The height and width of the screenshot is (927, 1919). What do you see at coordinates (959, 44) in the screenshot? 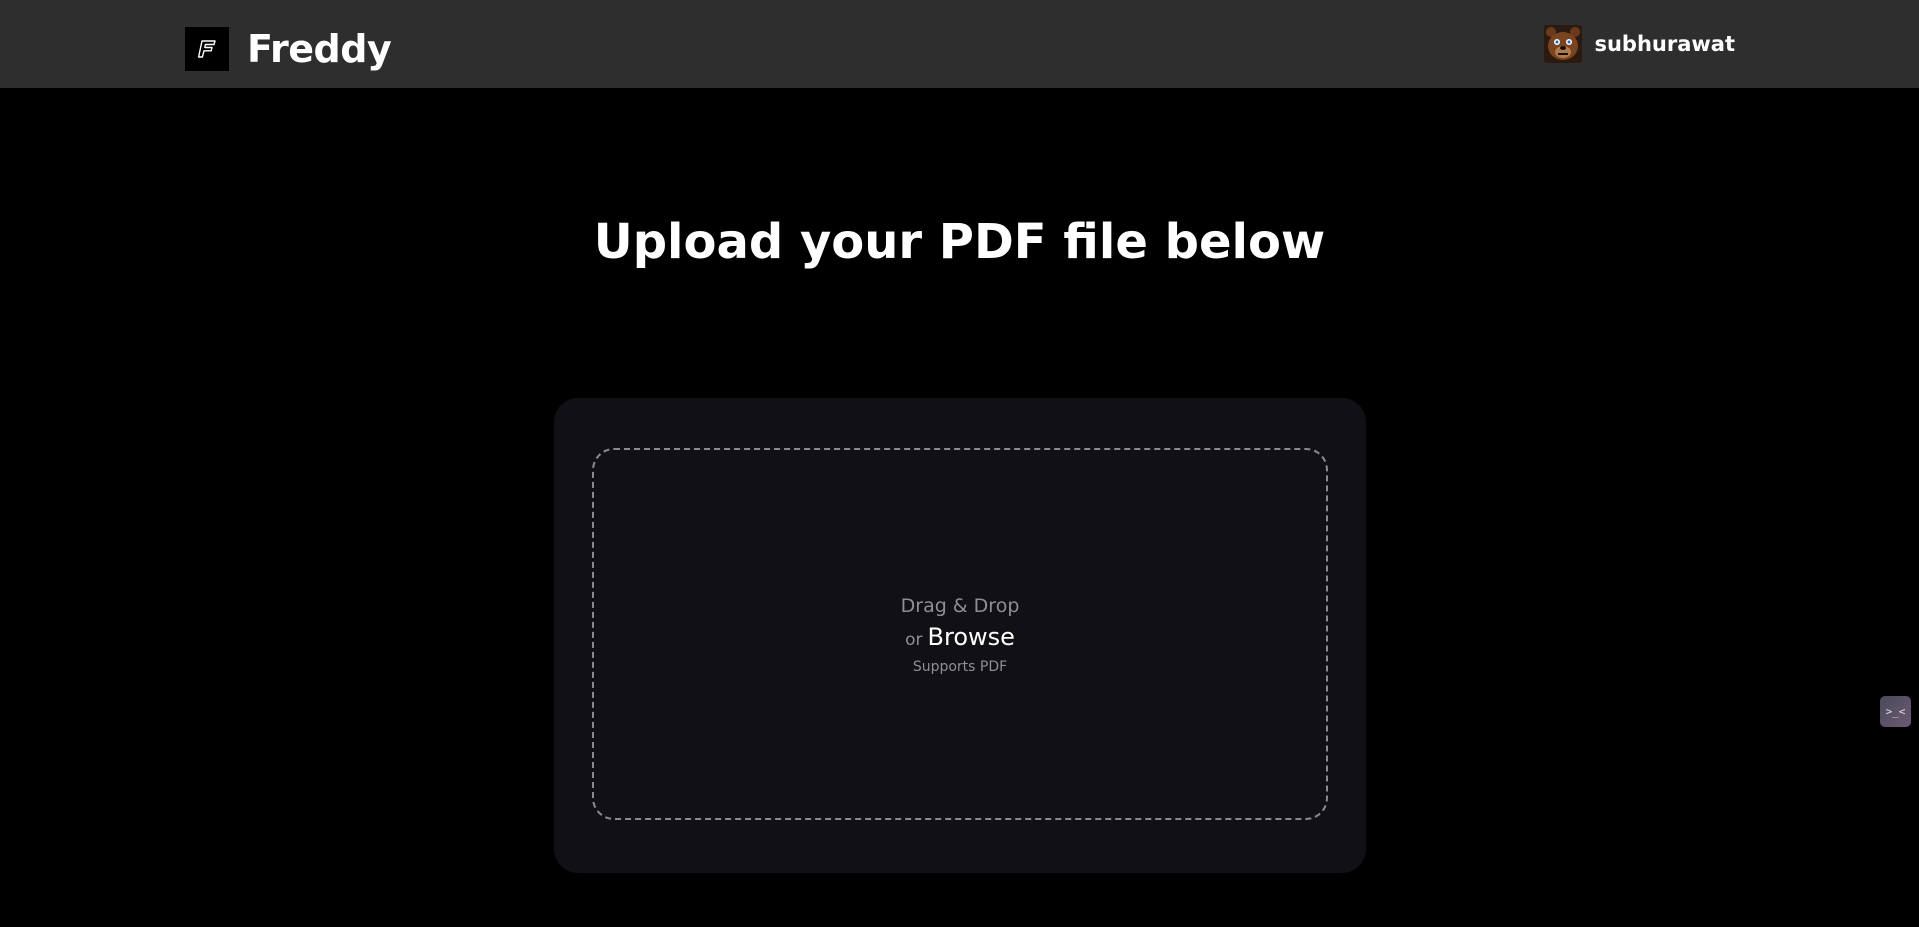
I see `navbar: Freddy subhurawat` at bounding box center [959, 44].